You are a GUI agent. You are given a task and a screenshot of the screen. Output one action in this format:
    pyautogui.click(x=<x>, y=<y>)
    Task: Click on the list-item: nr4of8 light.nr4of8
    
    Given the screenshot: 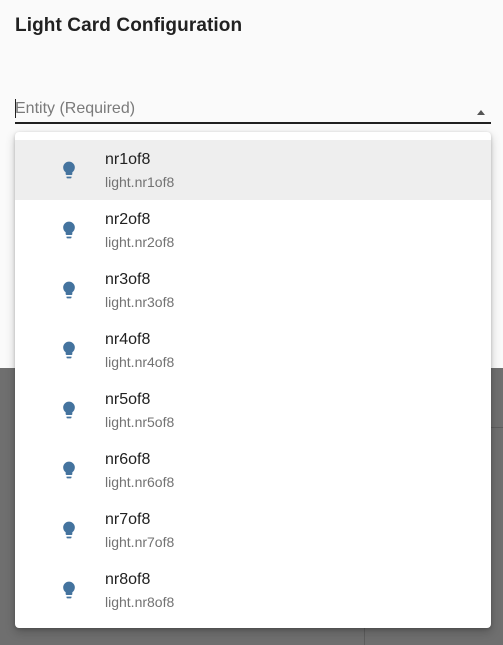 What is the action you would take?
    pyautogui.click(x=253, y=350)
    